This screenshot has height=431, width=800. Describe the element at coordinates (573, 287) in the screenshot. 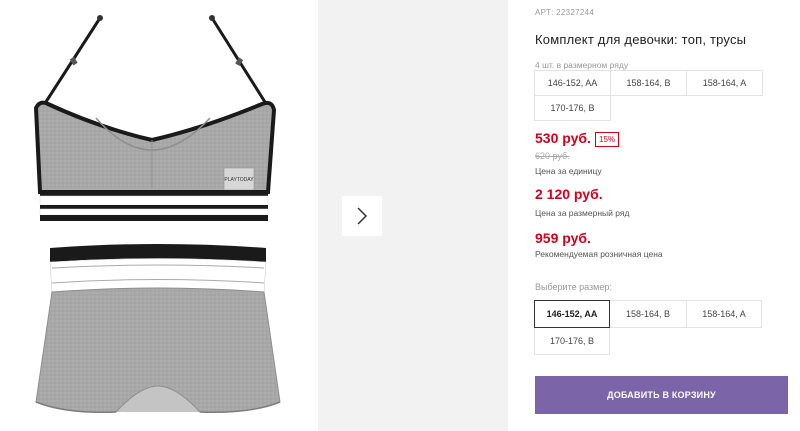

I see `size-select-label: Выберите размер:` at that location.